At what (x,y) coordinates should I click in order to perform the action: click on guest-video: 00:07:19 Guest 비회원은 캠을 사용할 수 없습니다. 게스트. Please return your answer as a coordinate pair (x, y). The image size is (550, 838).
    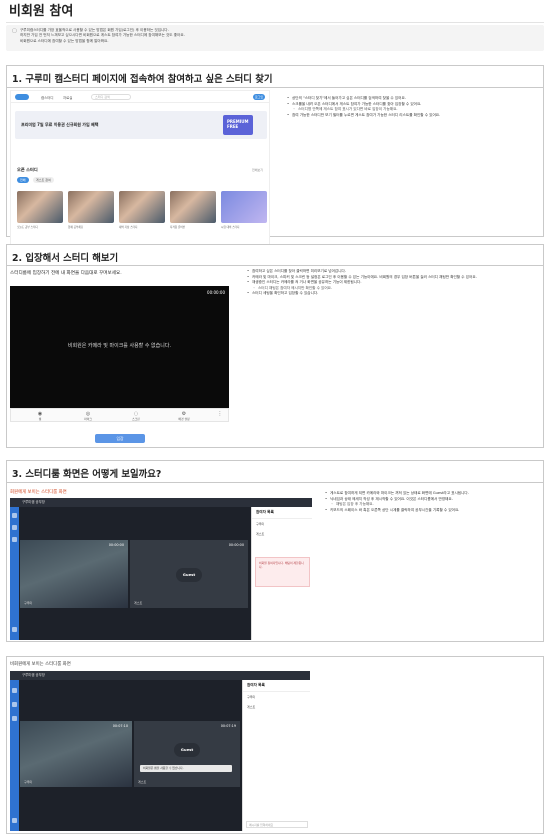
    Looking at the image, I should click on (187, 754).